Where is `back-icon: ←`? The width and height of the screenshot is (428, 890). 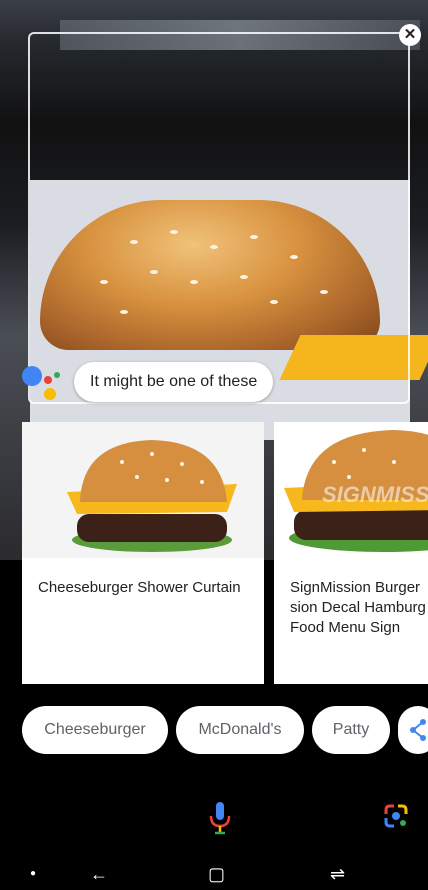
back-icon: ← is located at coordinates (99, 874).